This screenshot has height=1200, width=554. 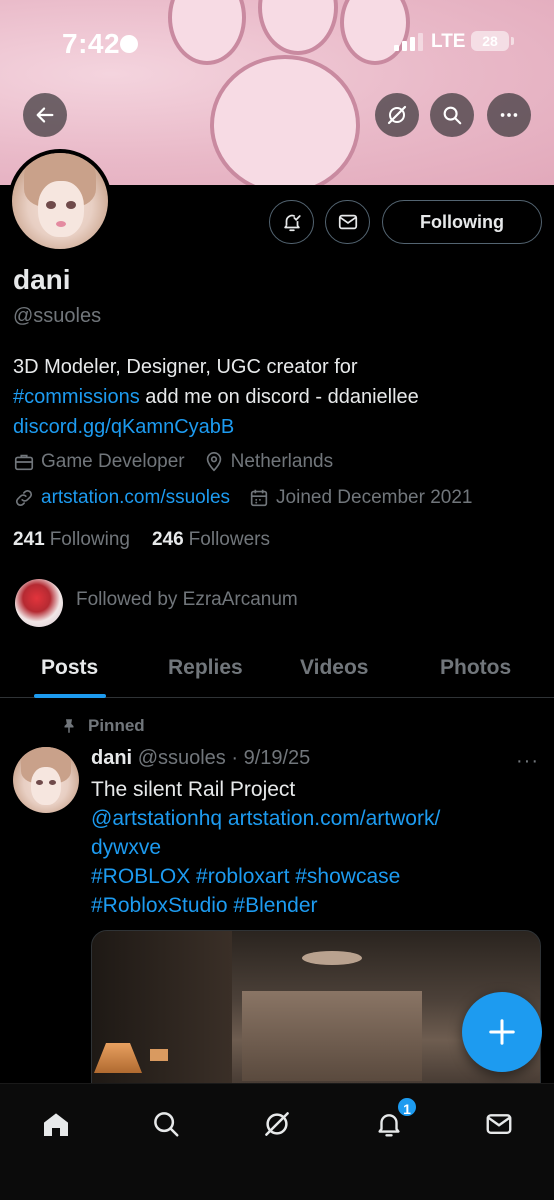 I want to click on back-button, so click(x=45, y=115).